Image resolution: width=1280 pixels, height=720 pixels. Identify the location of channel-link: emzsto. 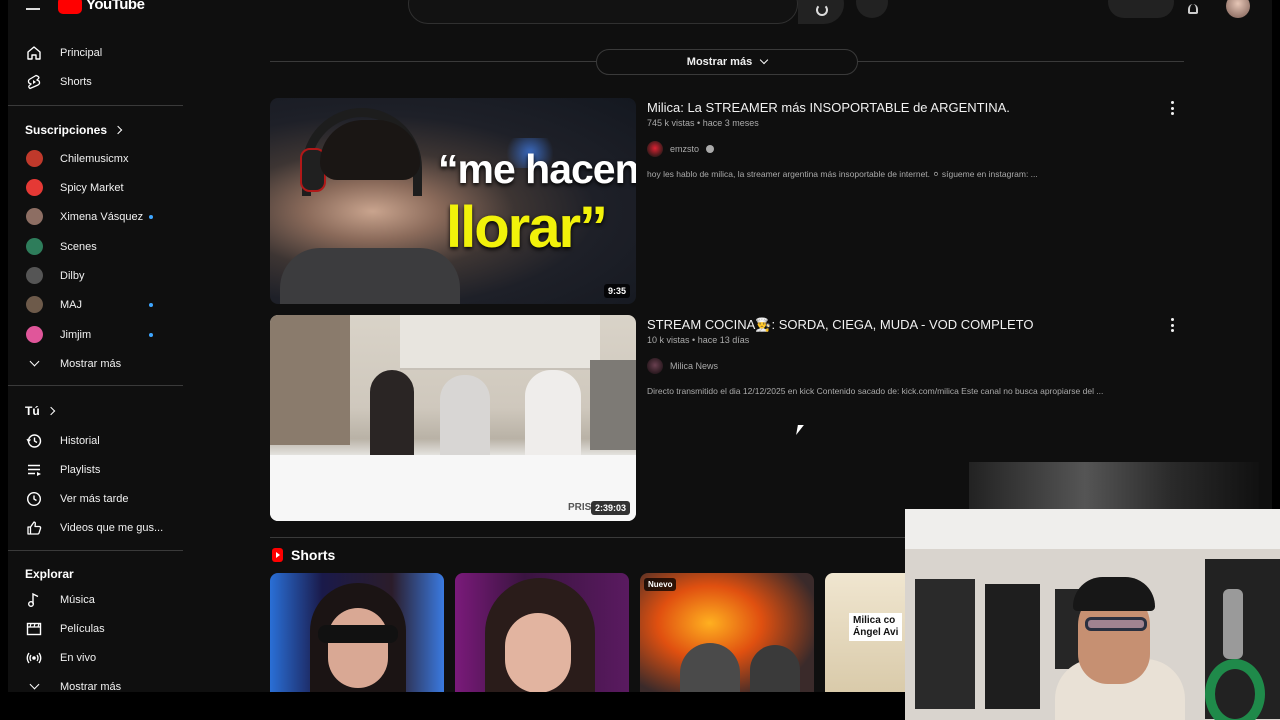
(681, 149).